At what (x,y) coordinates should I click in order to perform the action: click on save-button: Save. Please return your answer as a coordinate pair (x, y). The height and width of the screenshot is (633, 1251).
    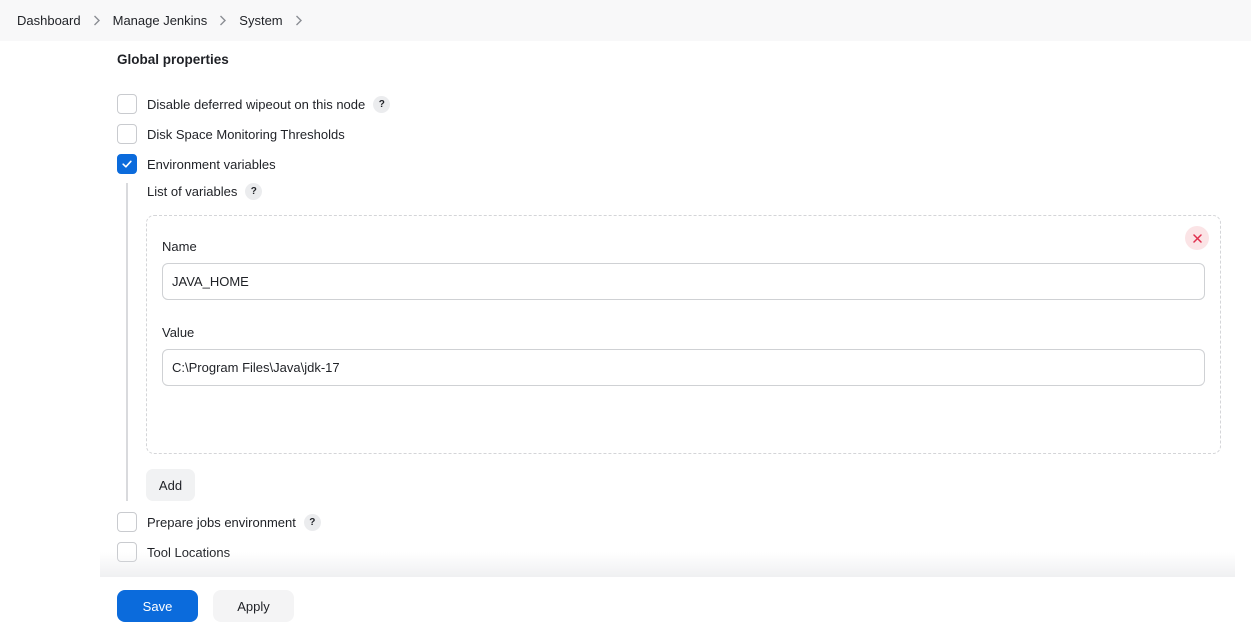
    Looking at the image, I should click on (157, 606).